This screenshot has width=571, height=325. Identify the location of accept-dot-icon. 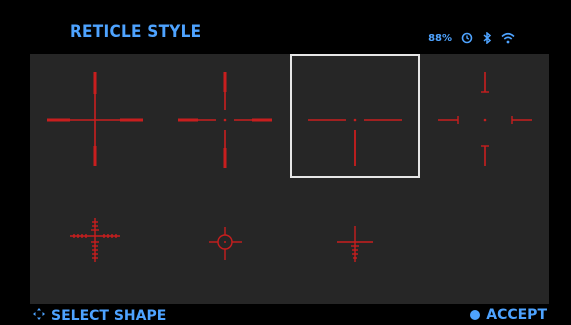
(475, 315).